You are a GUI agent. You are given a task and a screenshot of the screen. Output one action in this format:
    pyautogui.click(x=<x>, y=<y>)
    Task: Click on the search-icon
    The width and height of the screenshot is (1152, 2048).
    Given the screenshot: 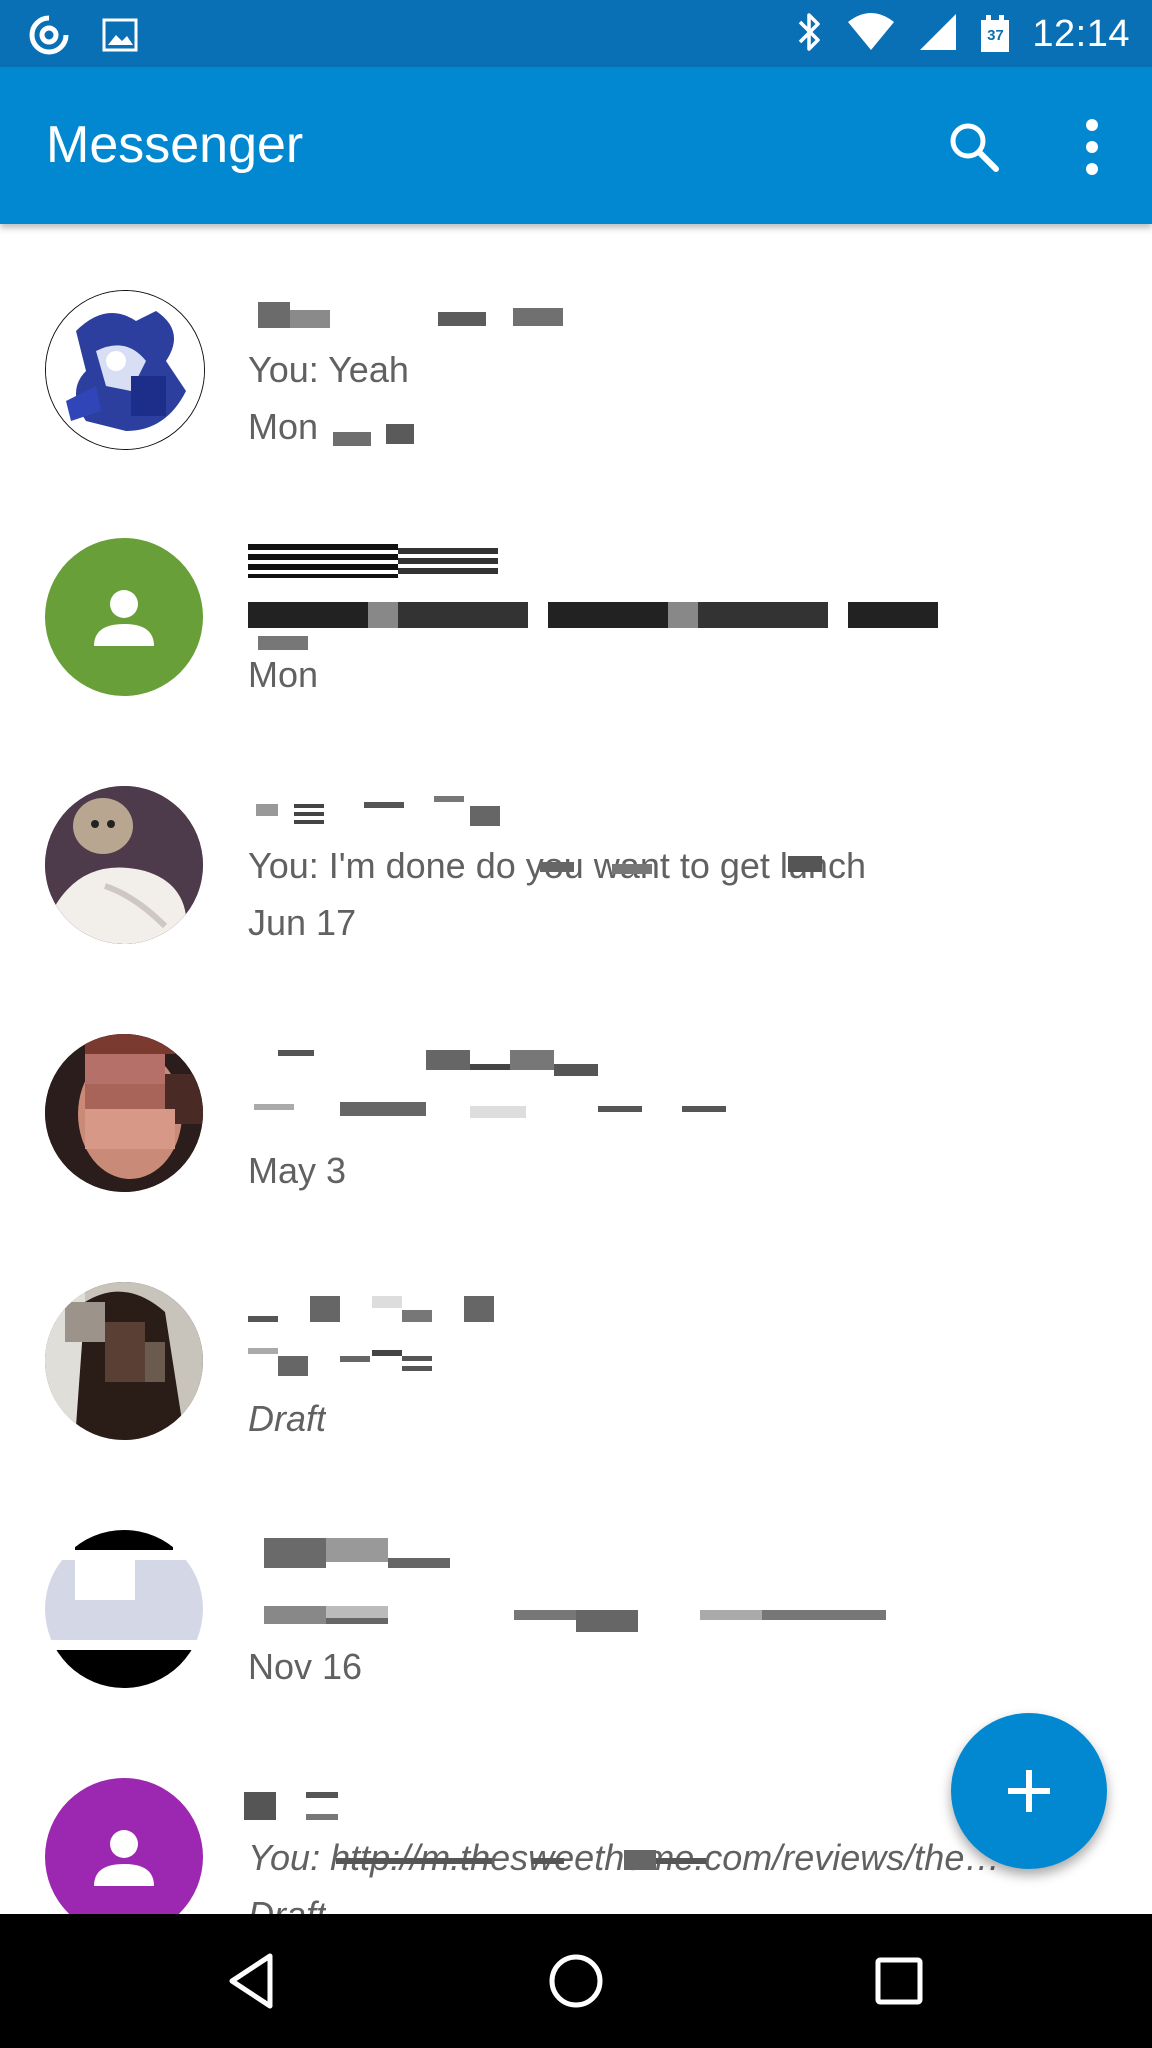 What is the action you would take?
    pyautogui.click(x=974, y=147)
    